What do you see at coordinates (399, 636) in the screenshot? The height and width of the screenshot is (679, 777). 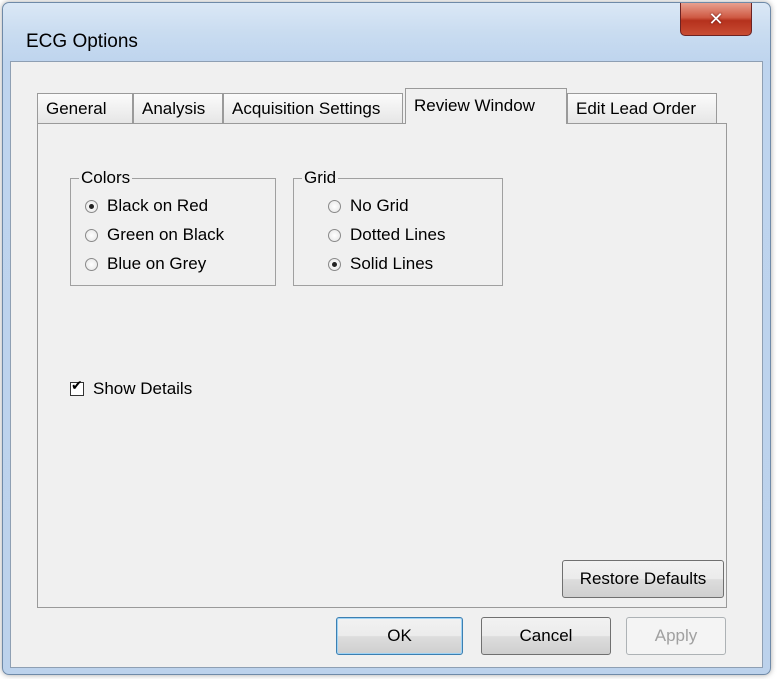 I see `ok-button: OK` at bounding box center [399, 636].